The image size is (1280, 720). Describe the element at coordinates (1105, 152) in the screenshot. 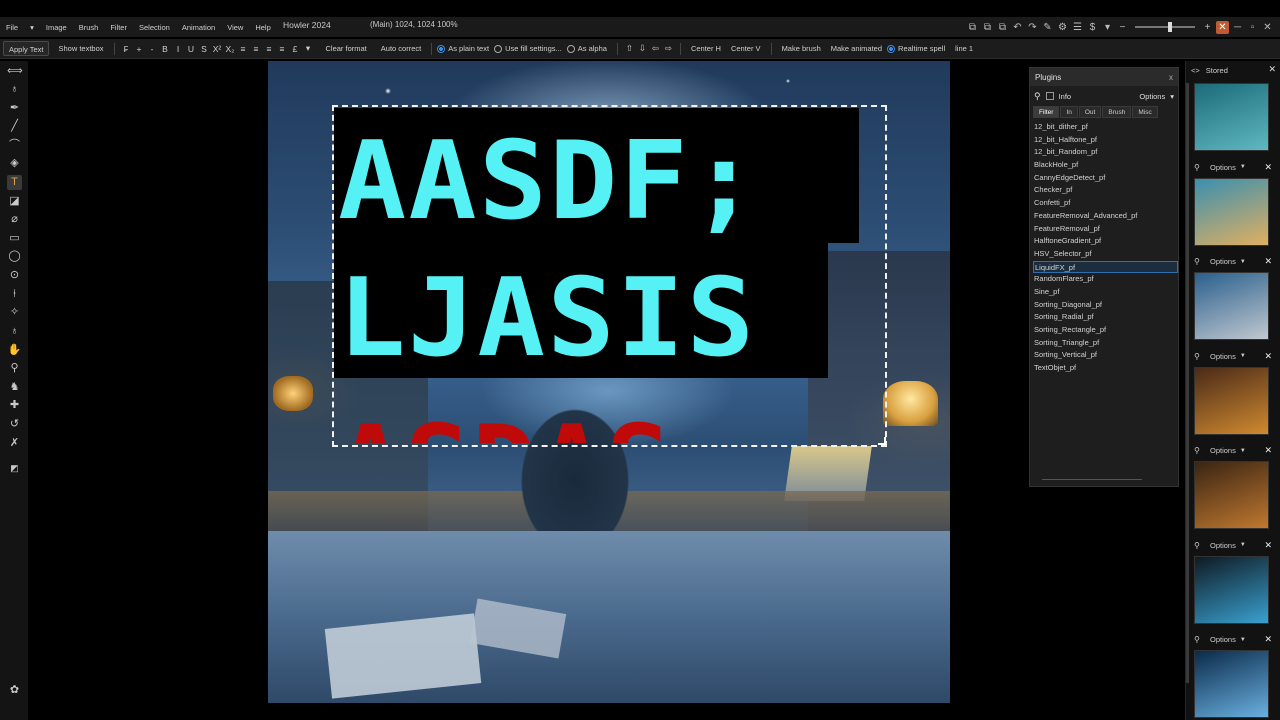

I see `plugin-item: 12_bit_Random_pf` at that location.